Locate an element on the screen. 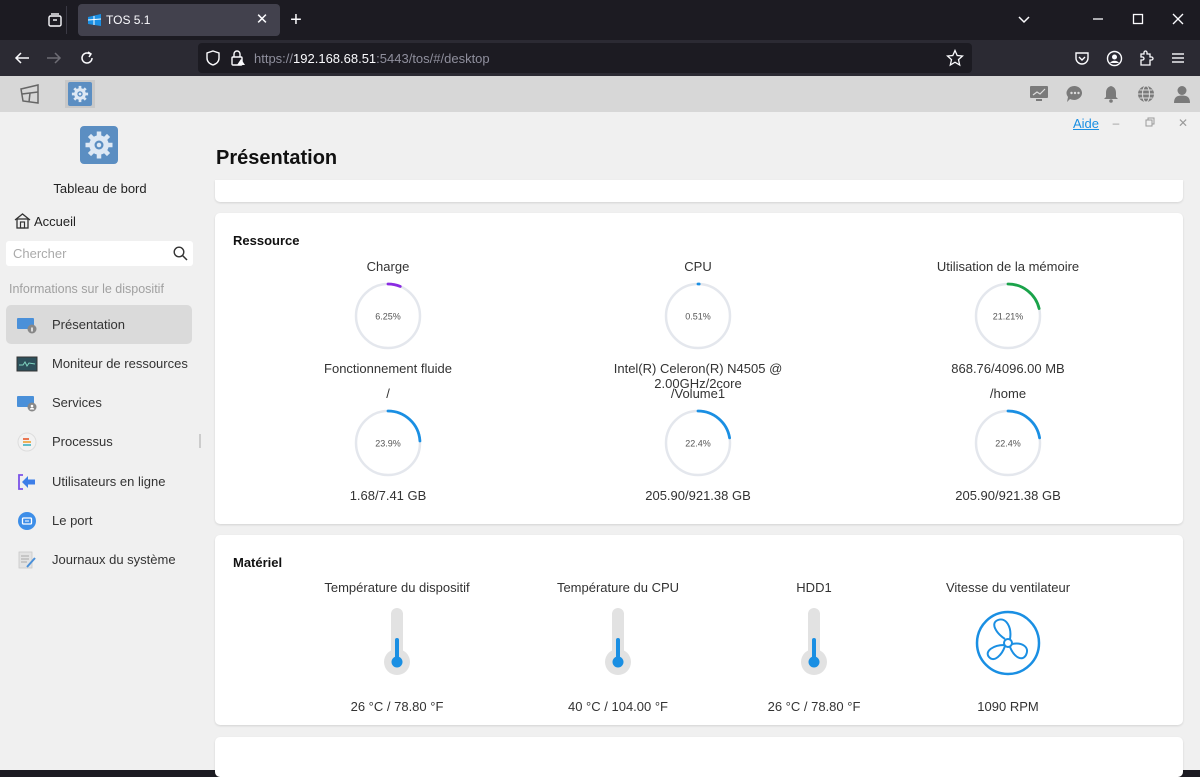 The height and width of the screenshot is (777, 1200). sidebar-item-presentation: Présentation is located at coordinates (99, 324).